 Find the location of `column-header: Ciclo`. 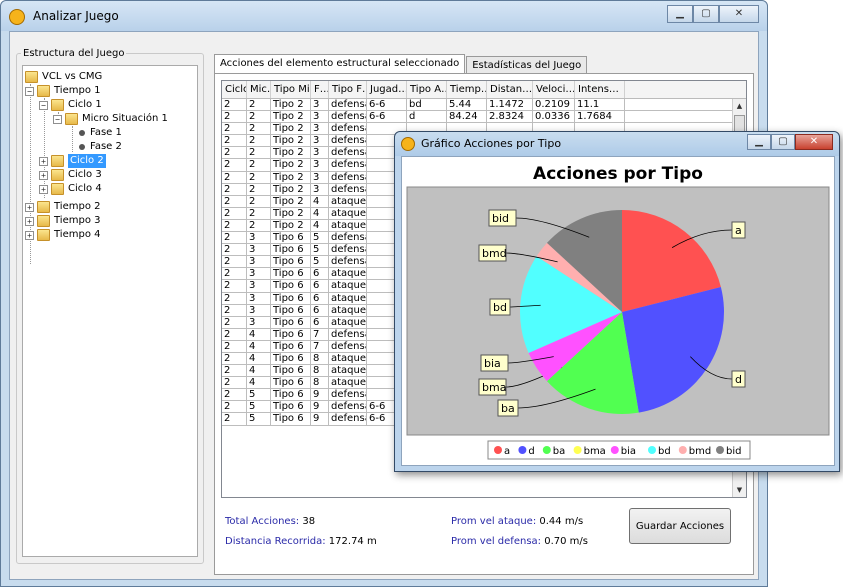

column-header: Ciclo is located at coordinates (234, 89).